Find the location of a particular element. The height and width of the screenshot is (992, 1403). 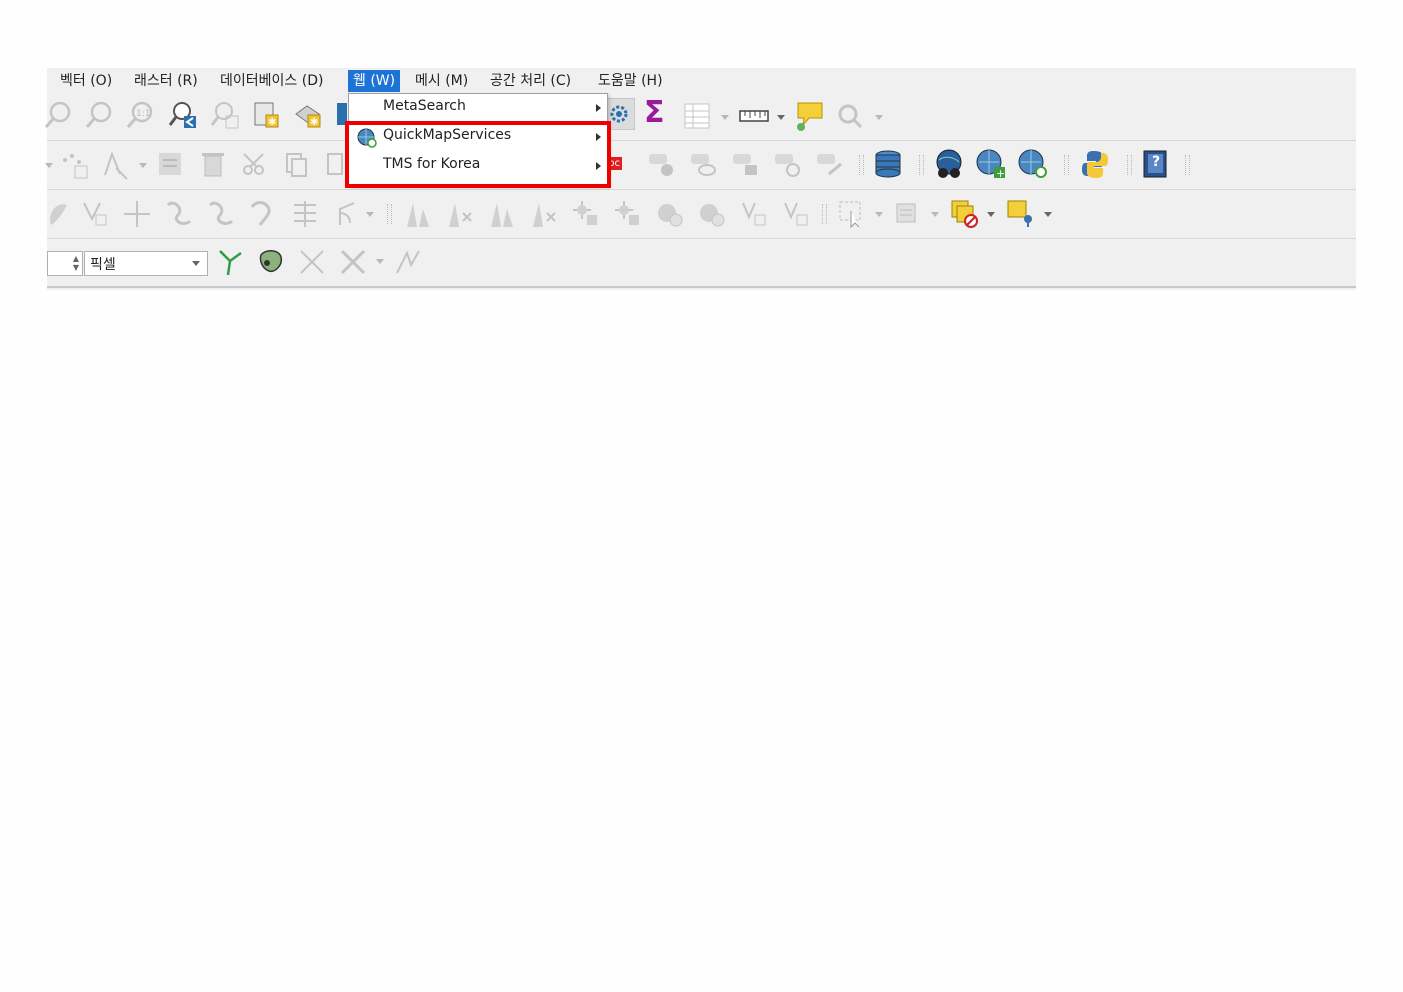

modify-attributes-icon is located at coordinates (171, 164).